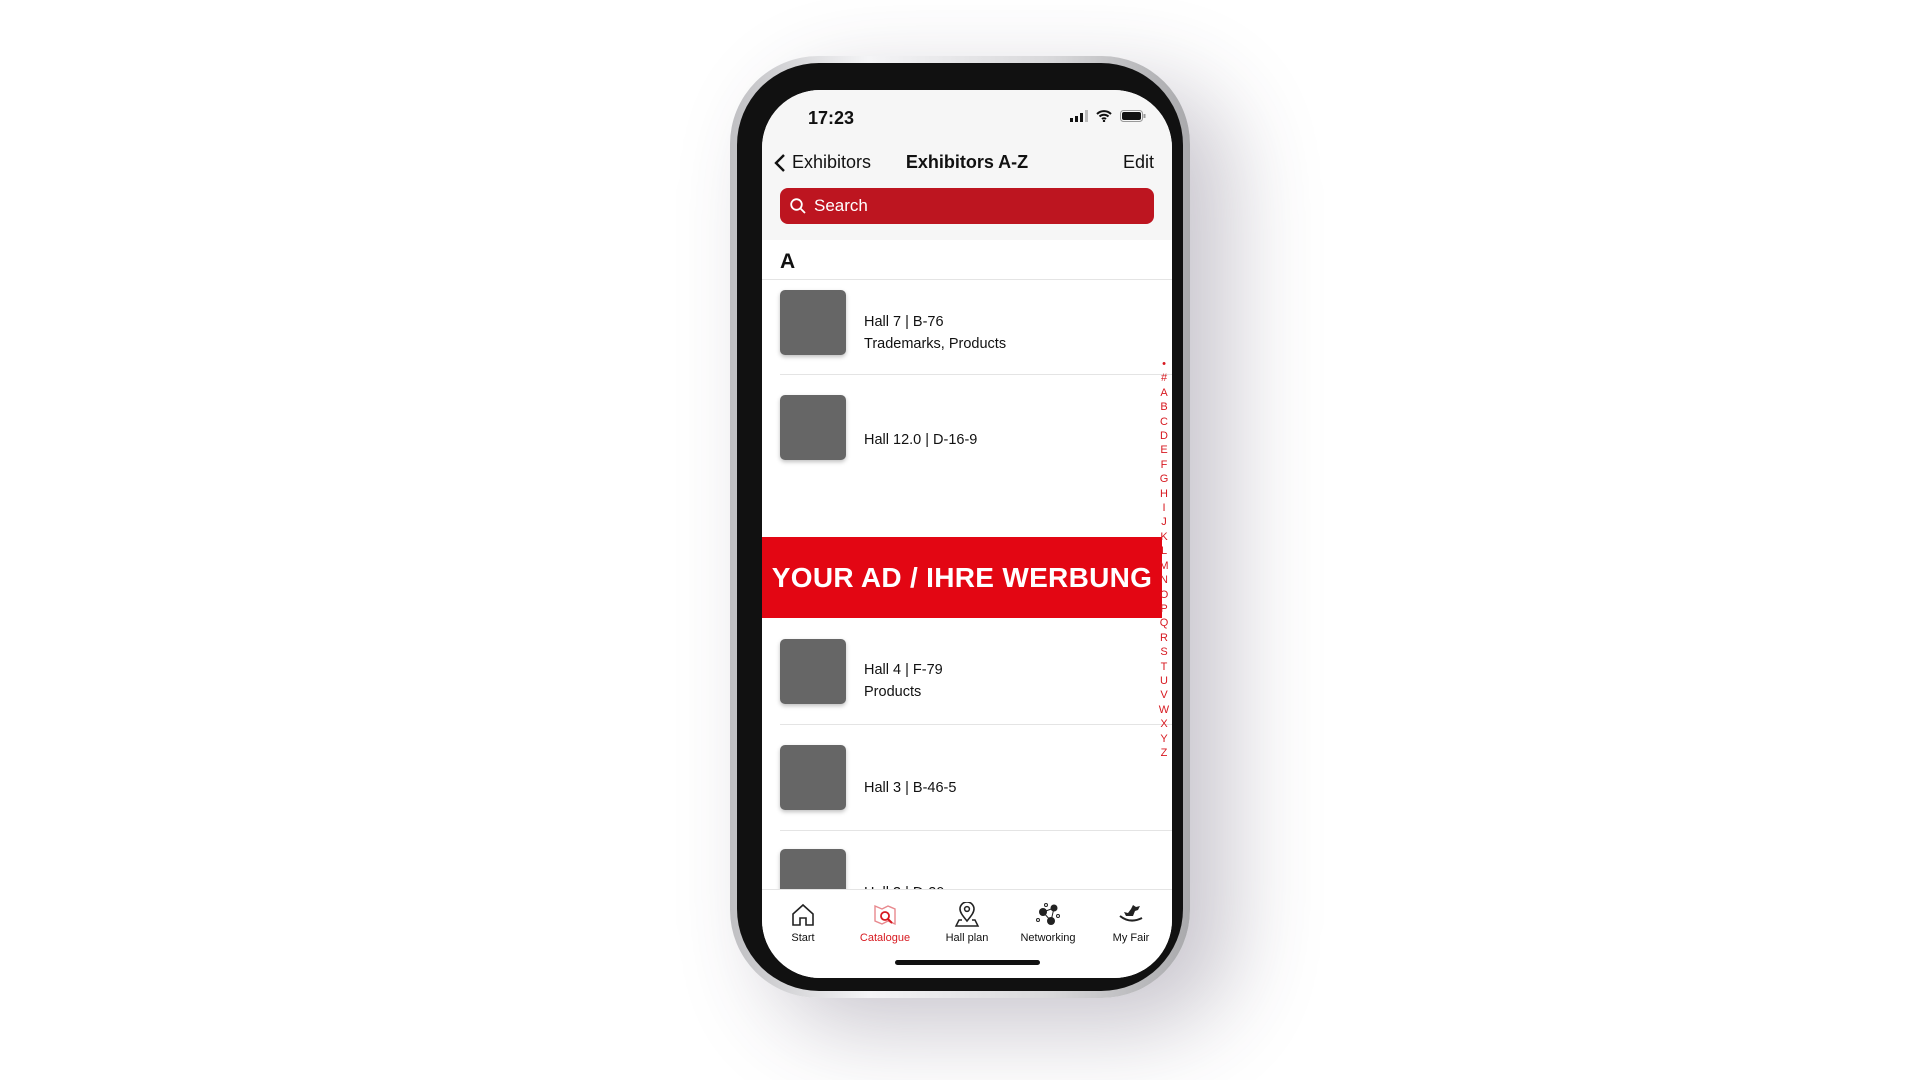  I want to click on tab-catalogue: Catalogue, so click(885, 923).